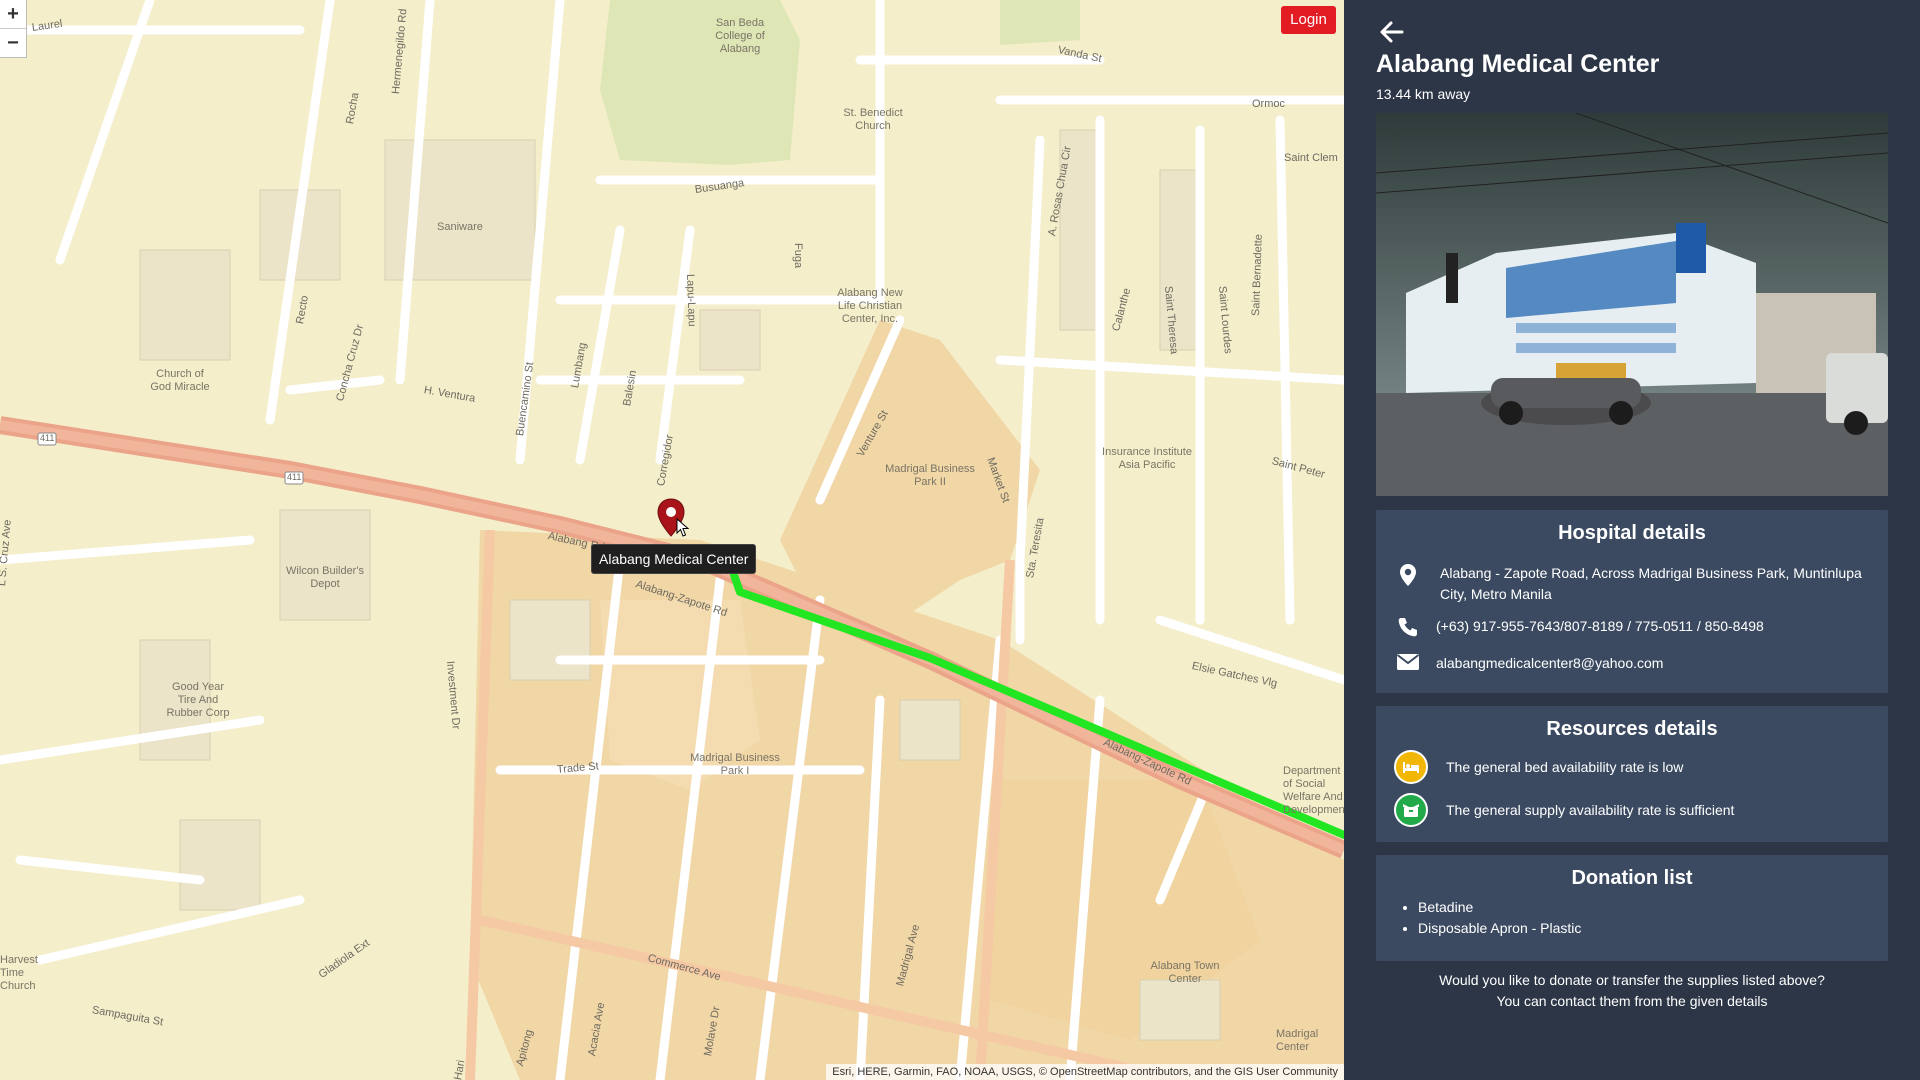 This screenshot has width=1920, height=1080. What do you see at coordinates (1268, 104) in the screenshot?
I see `street-label: Ormoc` at bounding box center [1268, 104].